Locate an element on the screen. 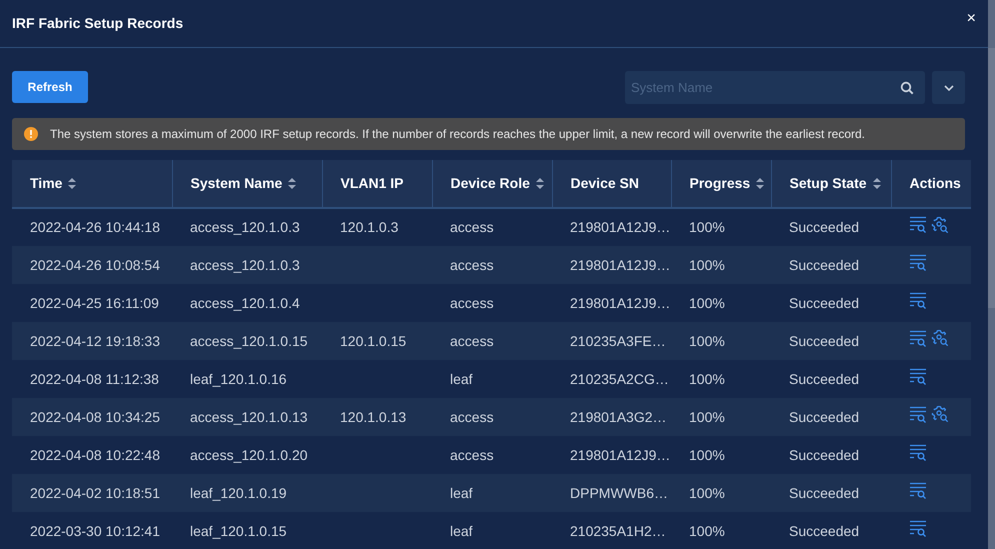 Image resolution: width=995 pixels, height=549 pixels. dialog-title: IRF Fabric Setup Records is located at coordinates (98, 23).